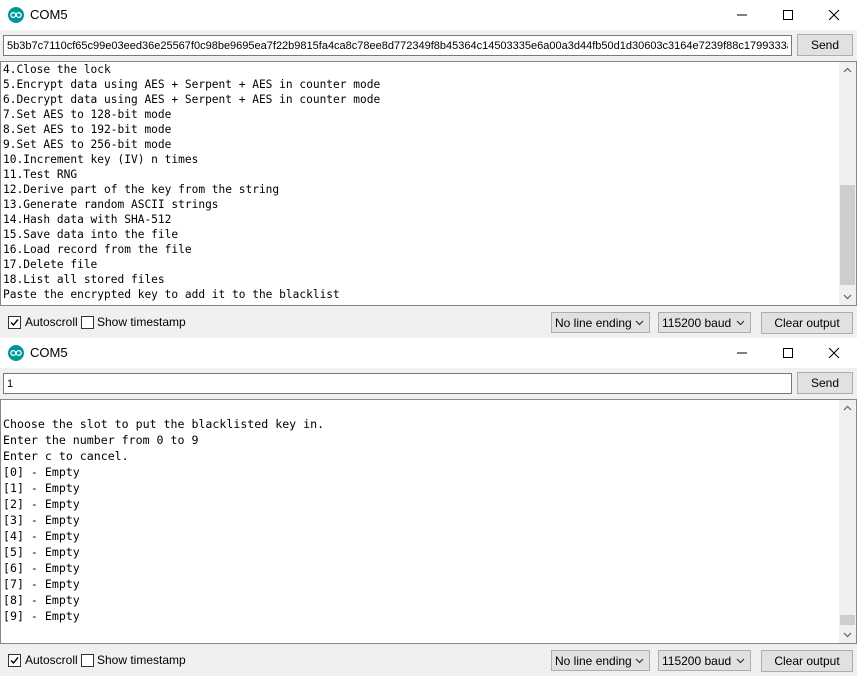  I want to click on output-line: [0] - Empty, so click(41, 472).